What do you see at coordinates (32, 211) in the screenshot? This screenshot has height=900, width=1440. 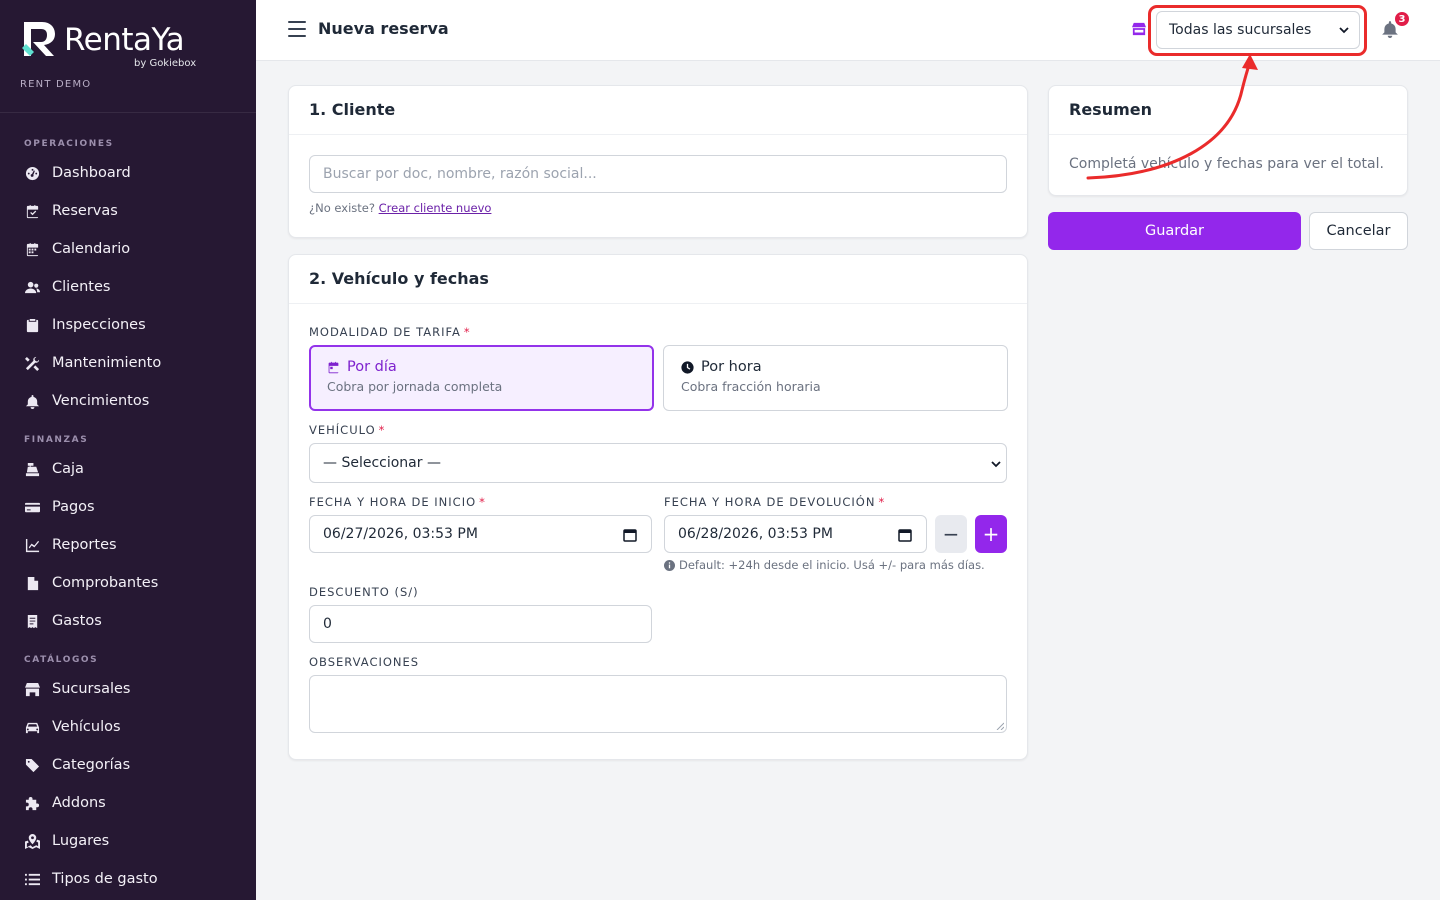 I see `calendar-check-icon` at bounding box center [32, 211].